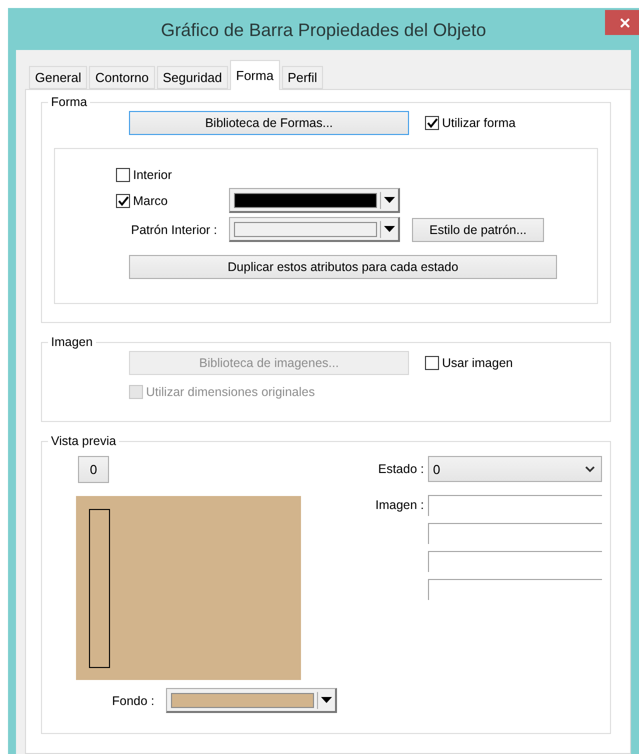  What do you see at coordinates (477, 363) in the screenshot?
I see `checkbox-label: Usar imagen` at bounding box center [477, 363].